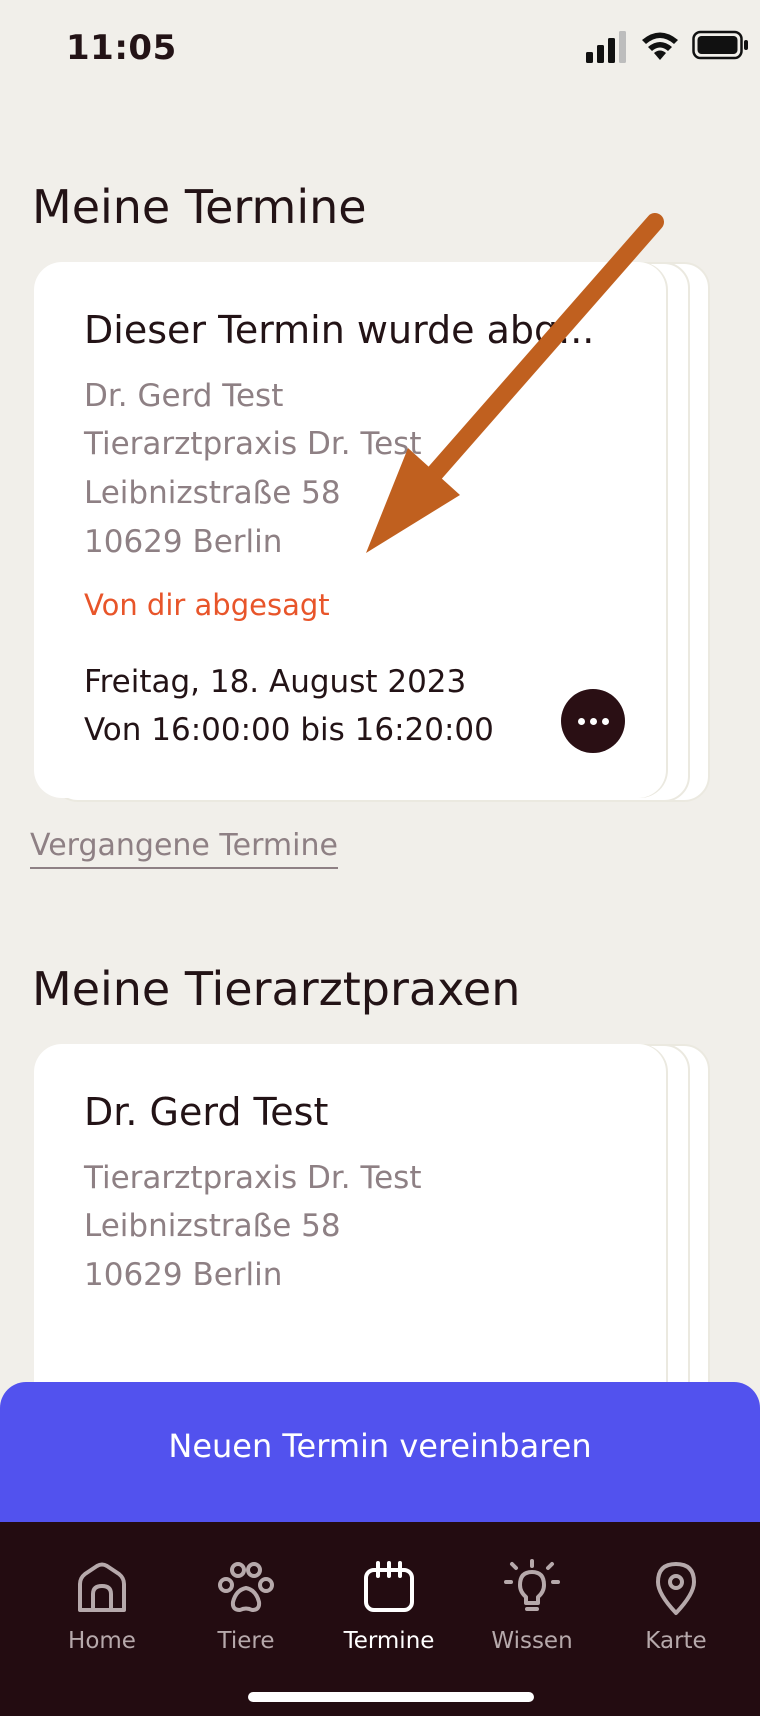 This screenshot has width=760, height=1716. Describe the element at coordinates (289, 730) in the screenshot. I see `appointment-time: Von 16:00:00 bis 16:20:00` at that location.